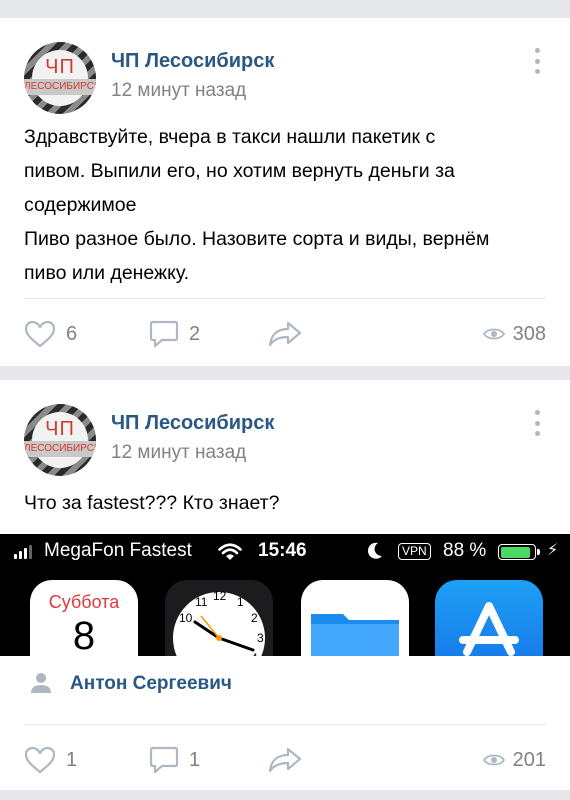 The height and width of the screenshot is (800, 570). I want to click on like-button: 1, so click(50, 760).